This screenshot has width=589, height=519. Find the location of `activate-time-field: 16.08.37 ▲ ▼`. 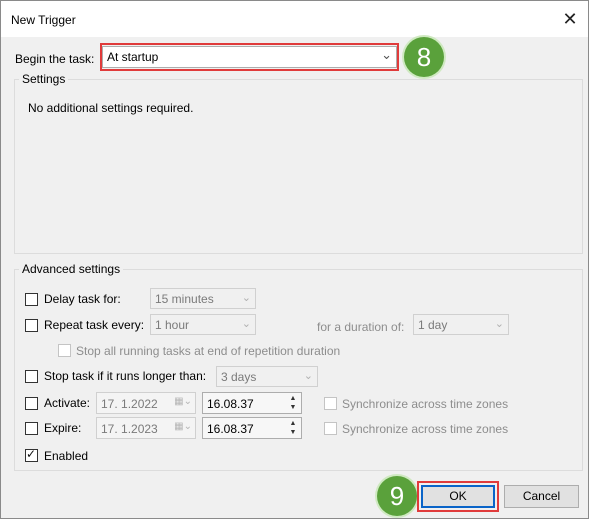

activate-time-field: 16.08.37 ▲ ▼ is located at coordinates (252, 403).